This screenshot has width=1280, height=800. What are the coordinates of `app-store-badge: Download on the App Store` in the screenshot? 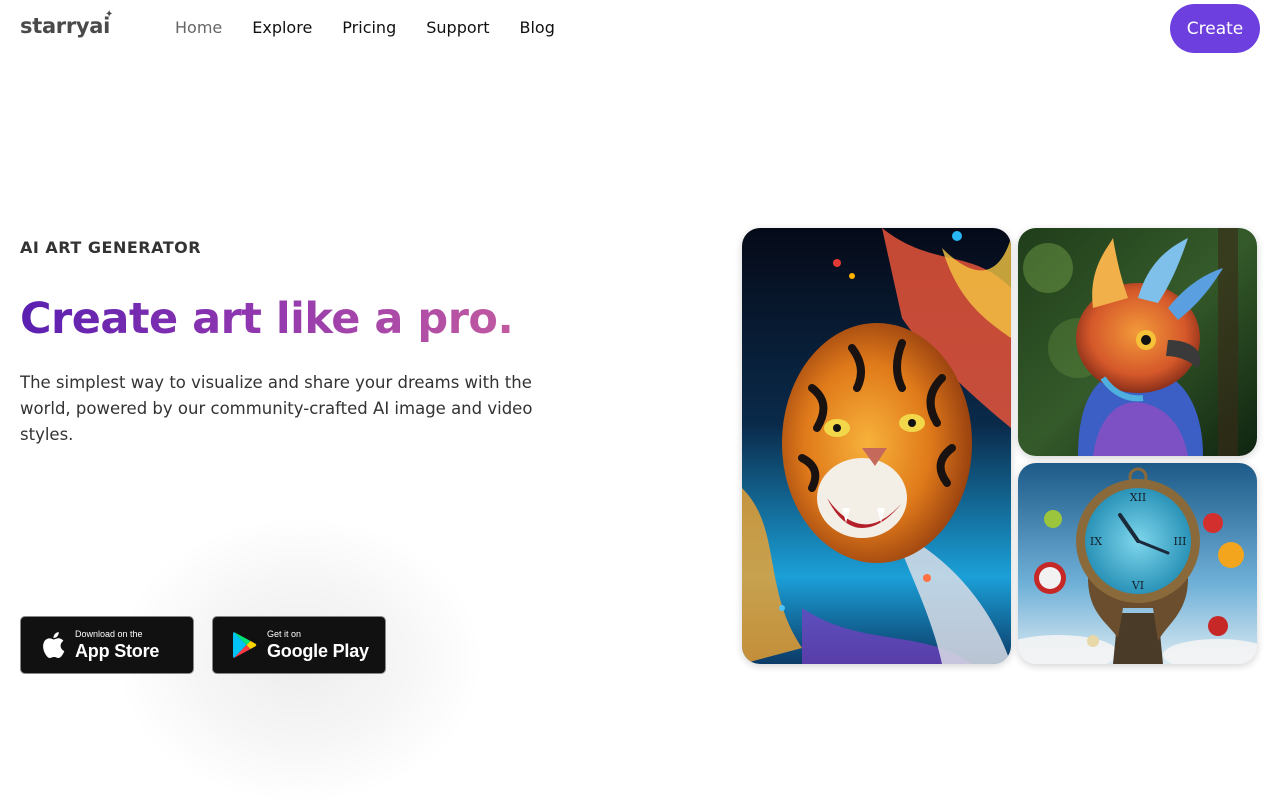 It's located at (107, 645).